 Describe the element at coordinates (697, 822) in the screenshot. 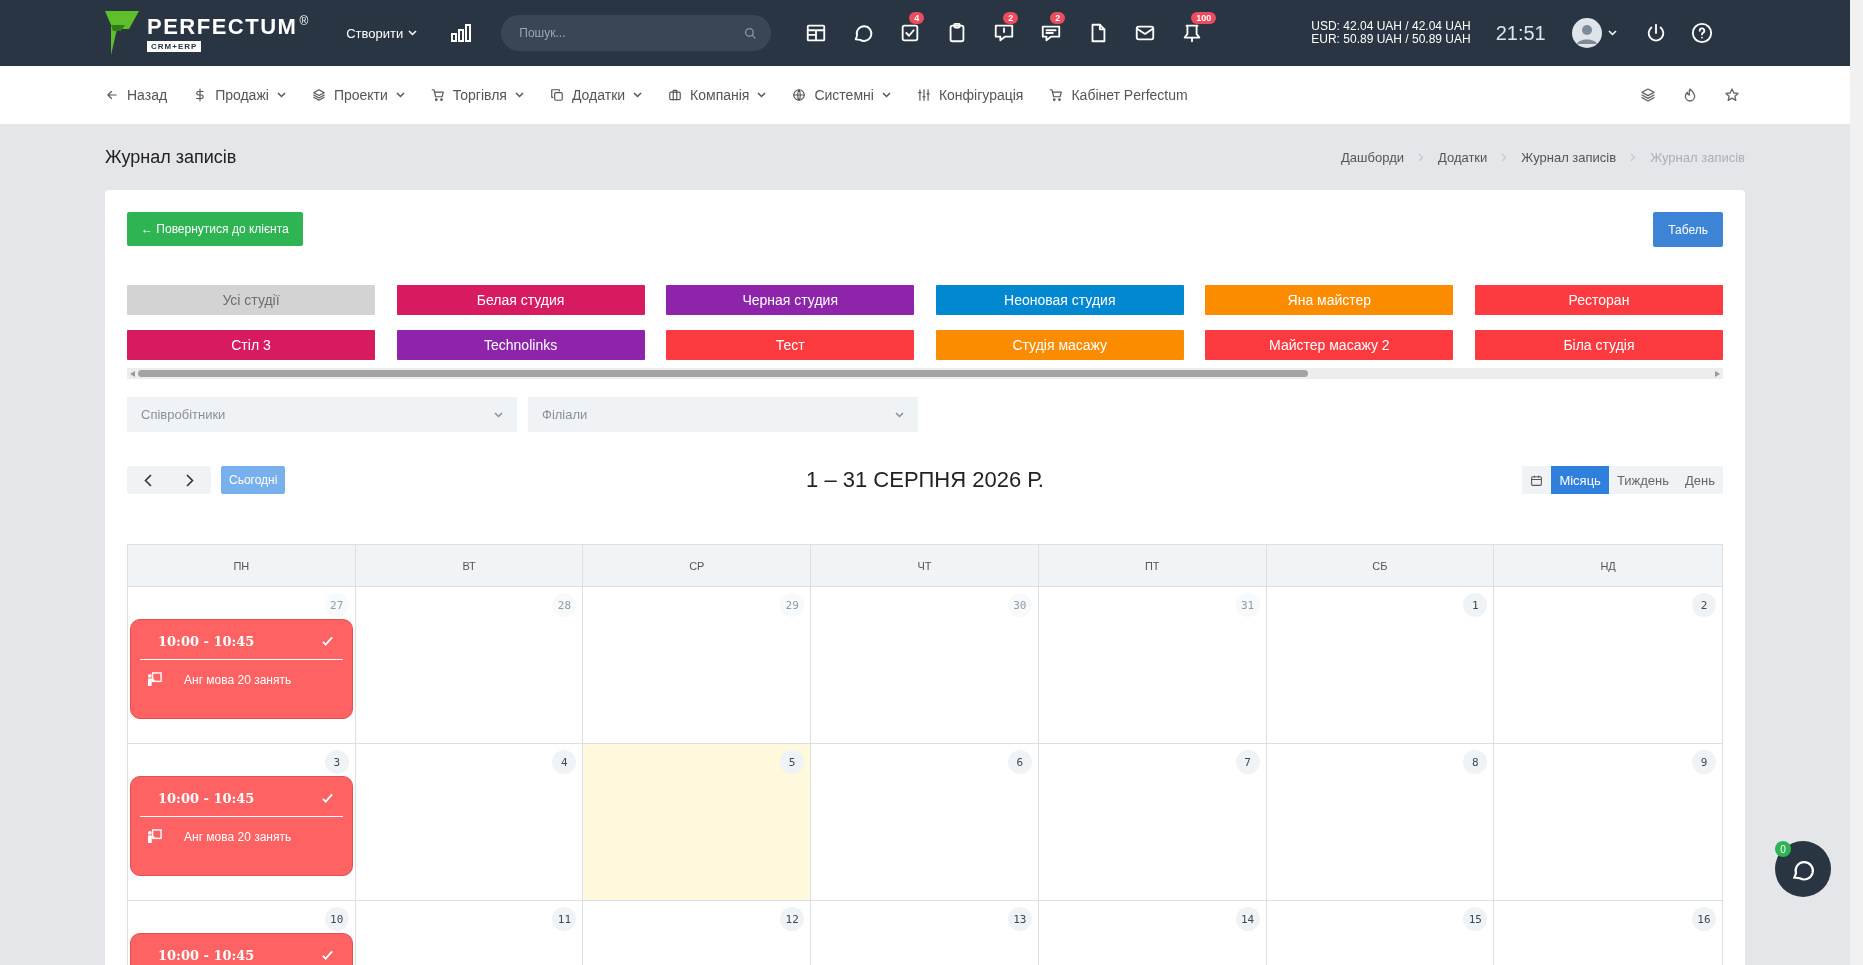

I see `day-cell: 5` at that location.